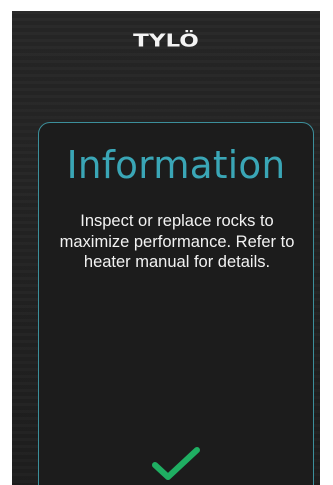  What do you see at coordinates (176, 165) in the screenshot?
I see `dialog-title: Information` at bounding box center [176, 165].